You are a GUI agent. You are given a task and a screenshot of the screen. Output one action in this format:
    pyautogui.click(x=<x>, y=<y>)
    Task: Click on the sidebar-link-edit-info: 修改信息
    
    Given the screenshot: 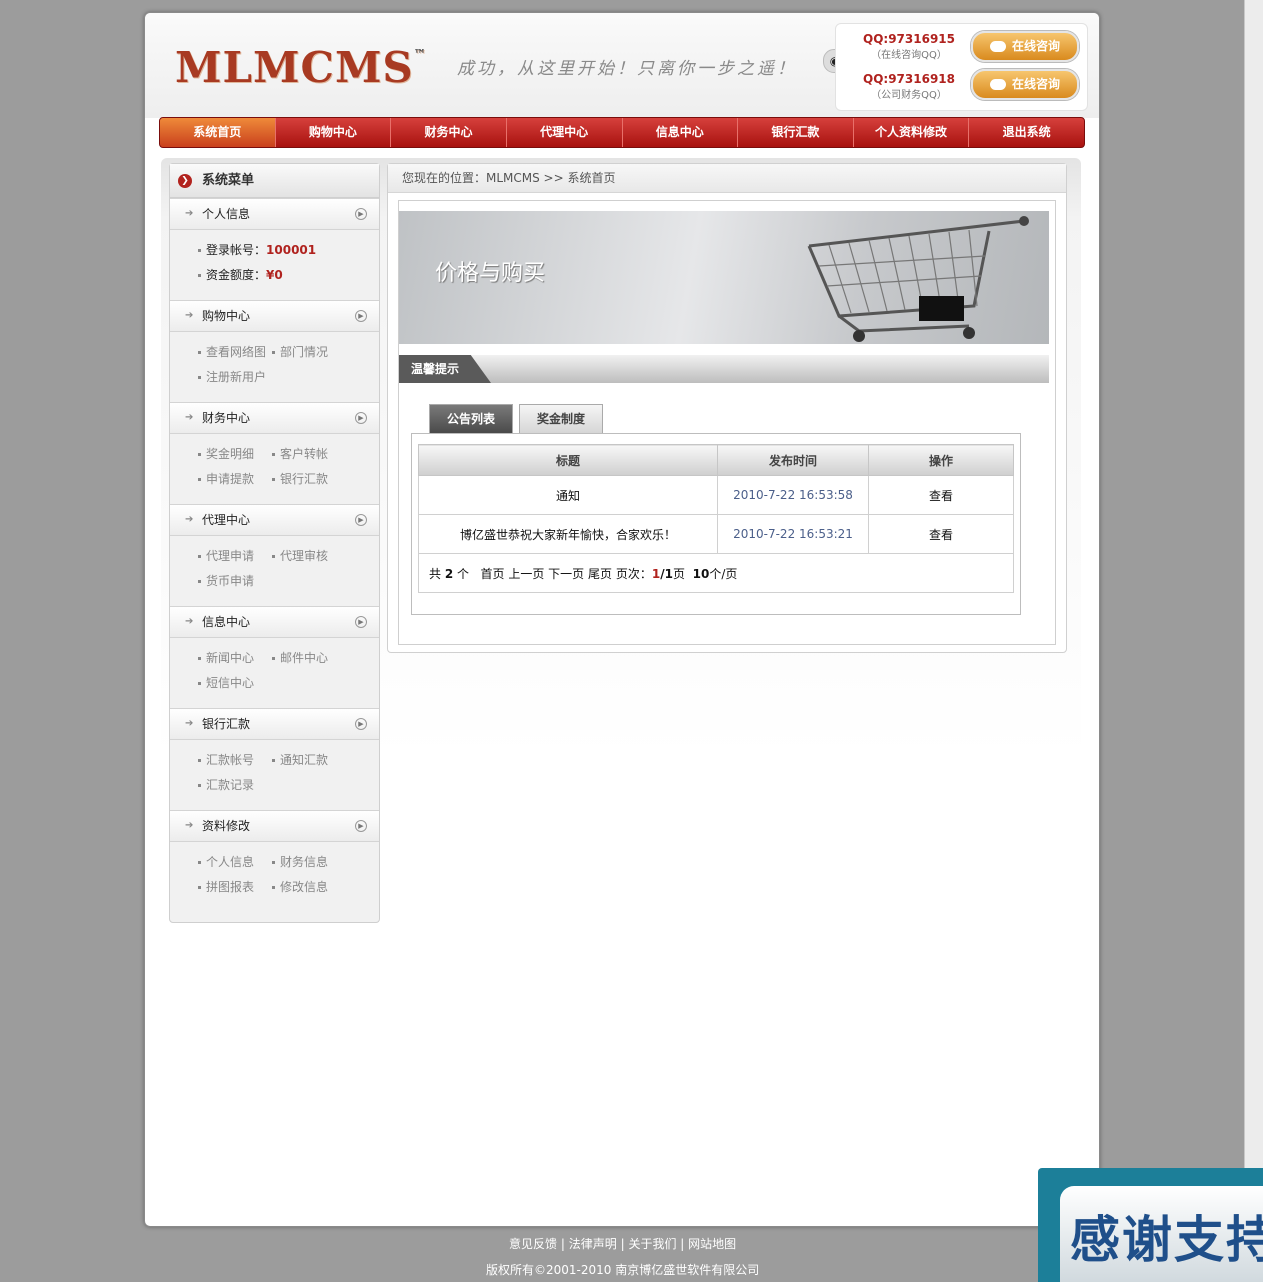 What is the action you would take?
    pyautogui.click(x=309, y=887)
    